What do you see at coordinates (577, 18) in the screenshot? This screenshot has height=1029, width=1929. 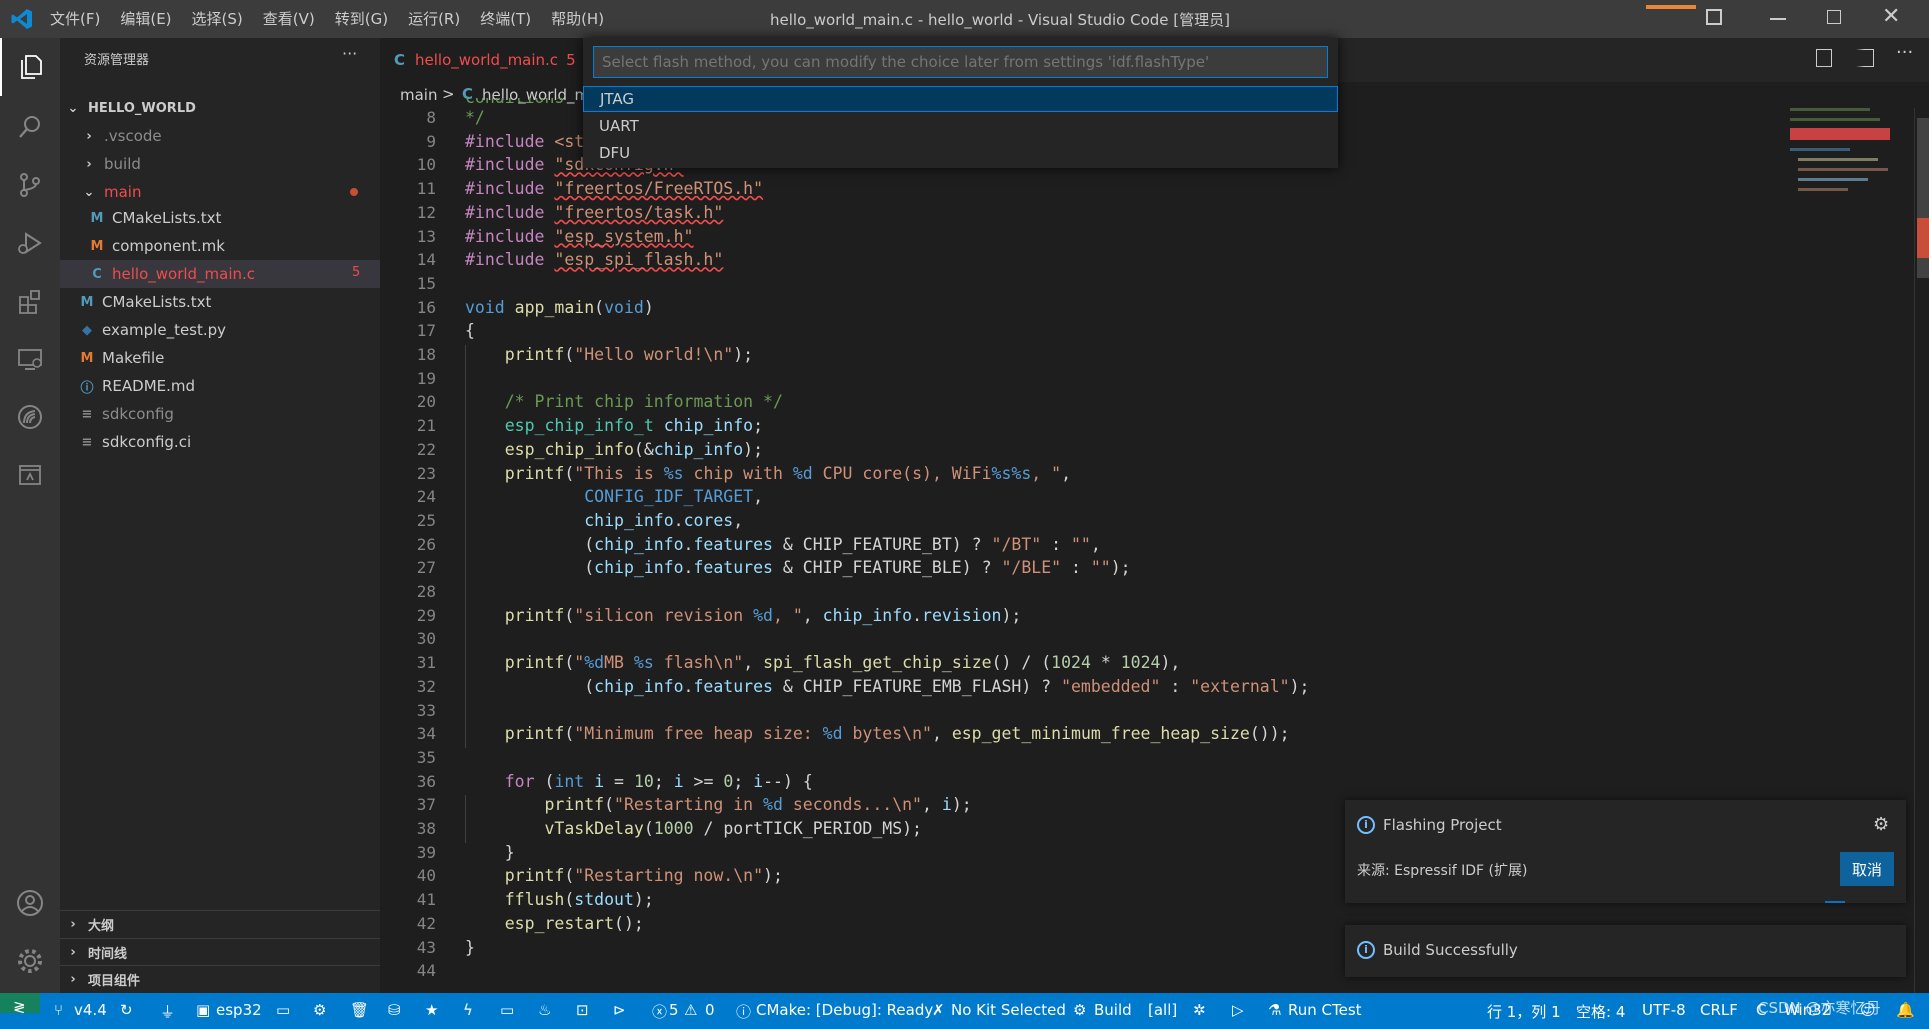 I see `menu-help: 帮助(H)` at bounding box center [577, 18].